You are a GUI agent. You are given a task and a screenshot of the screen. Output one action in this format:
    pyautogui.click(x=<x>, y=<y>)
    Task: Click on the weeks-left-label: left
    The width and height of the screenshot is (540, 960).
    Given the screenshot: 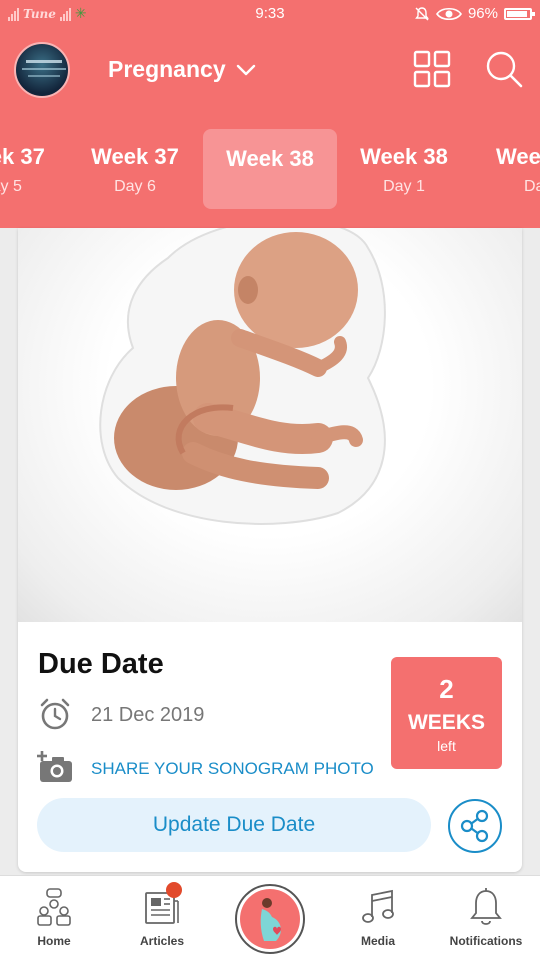 What is the action you would take?
    pyautogui.click(x=446, y=746)
    